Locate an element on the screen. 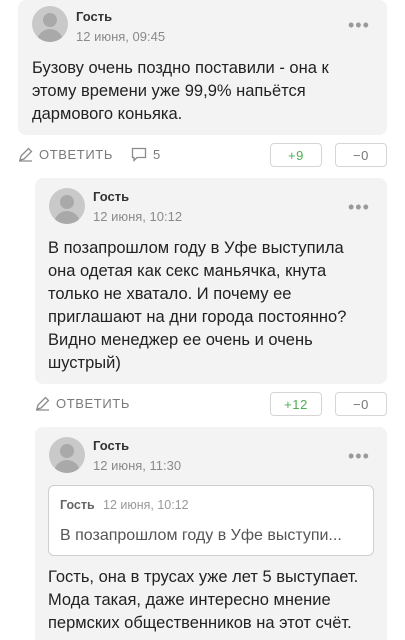 The height and width of the screenshot is (640, 405). comment-actions: ОТВЕТИТЬ 5 +9 −0 is located at coordinates (202, 155).